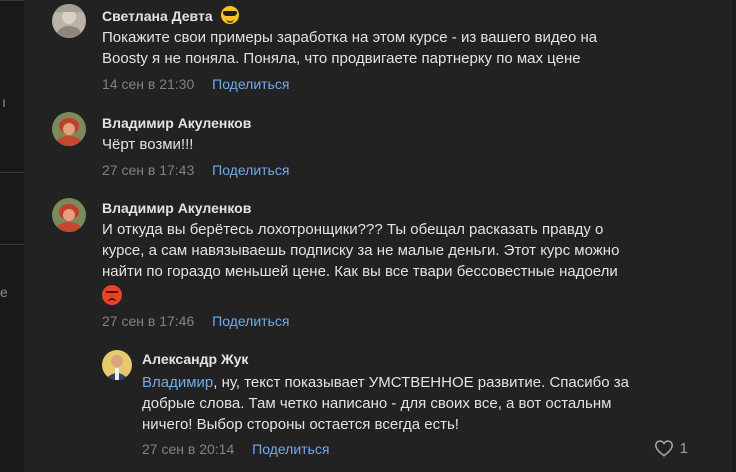 This screenshot has width=736, height=472. What do you see at coordinates (188, 449) in the screenshot?
I see `comment-date: 27 сен в 20:14` at bounding box center [188, 449].